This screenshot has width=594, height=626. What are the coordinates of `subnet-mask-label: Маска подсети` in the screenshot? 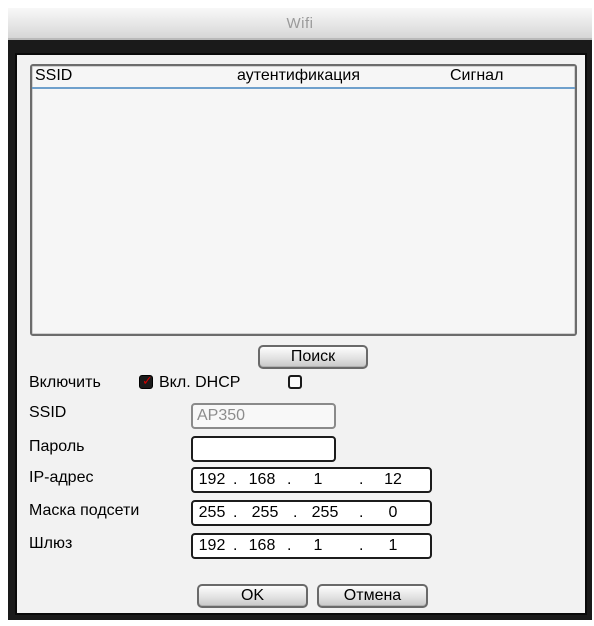 It's located at (84, 510).